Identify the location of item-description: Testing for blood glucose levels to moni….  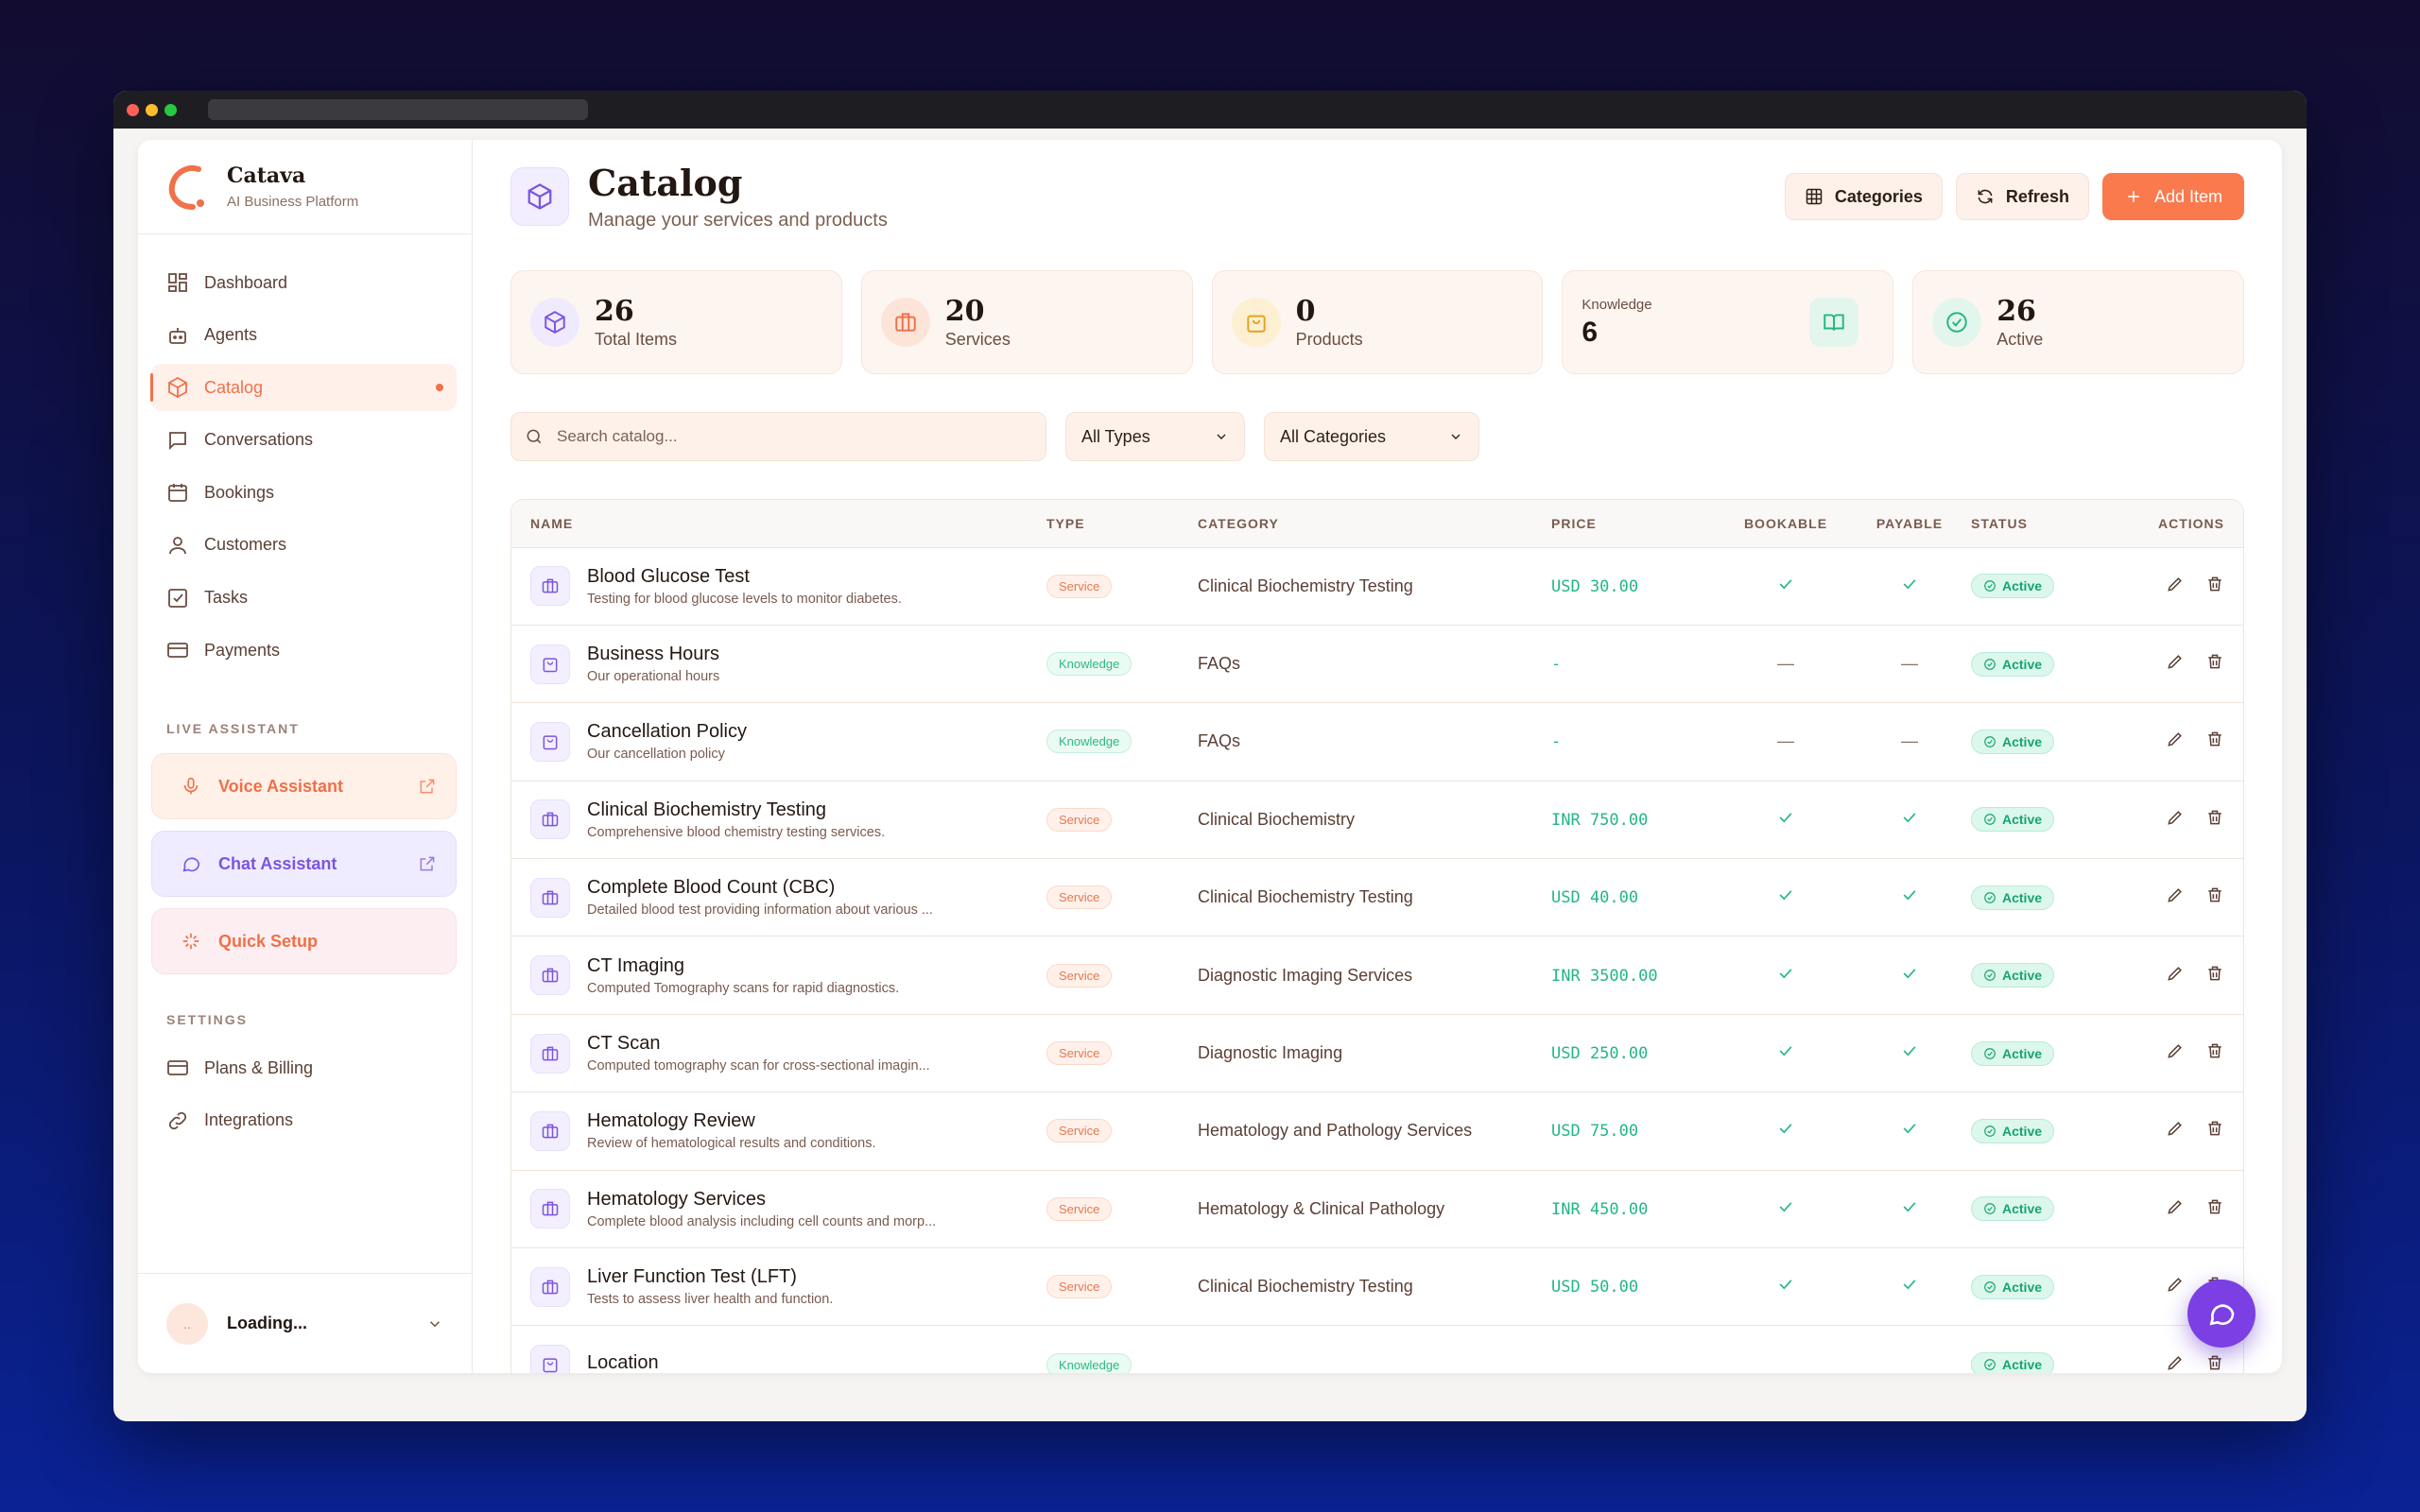
(744, 599).